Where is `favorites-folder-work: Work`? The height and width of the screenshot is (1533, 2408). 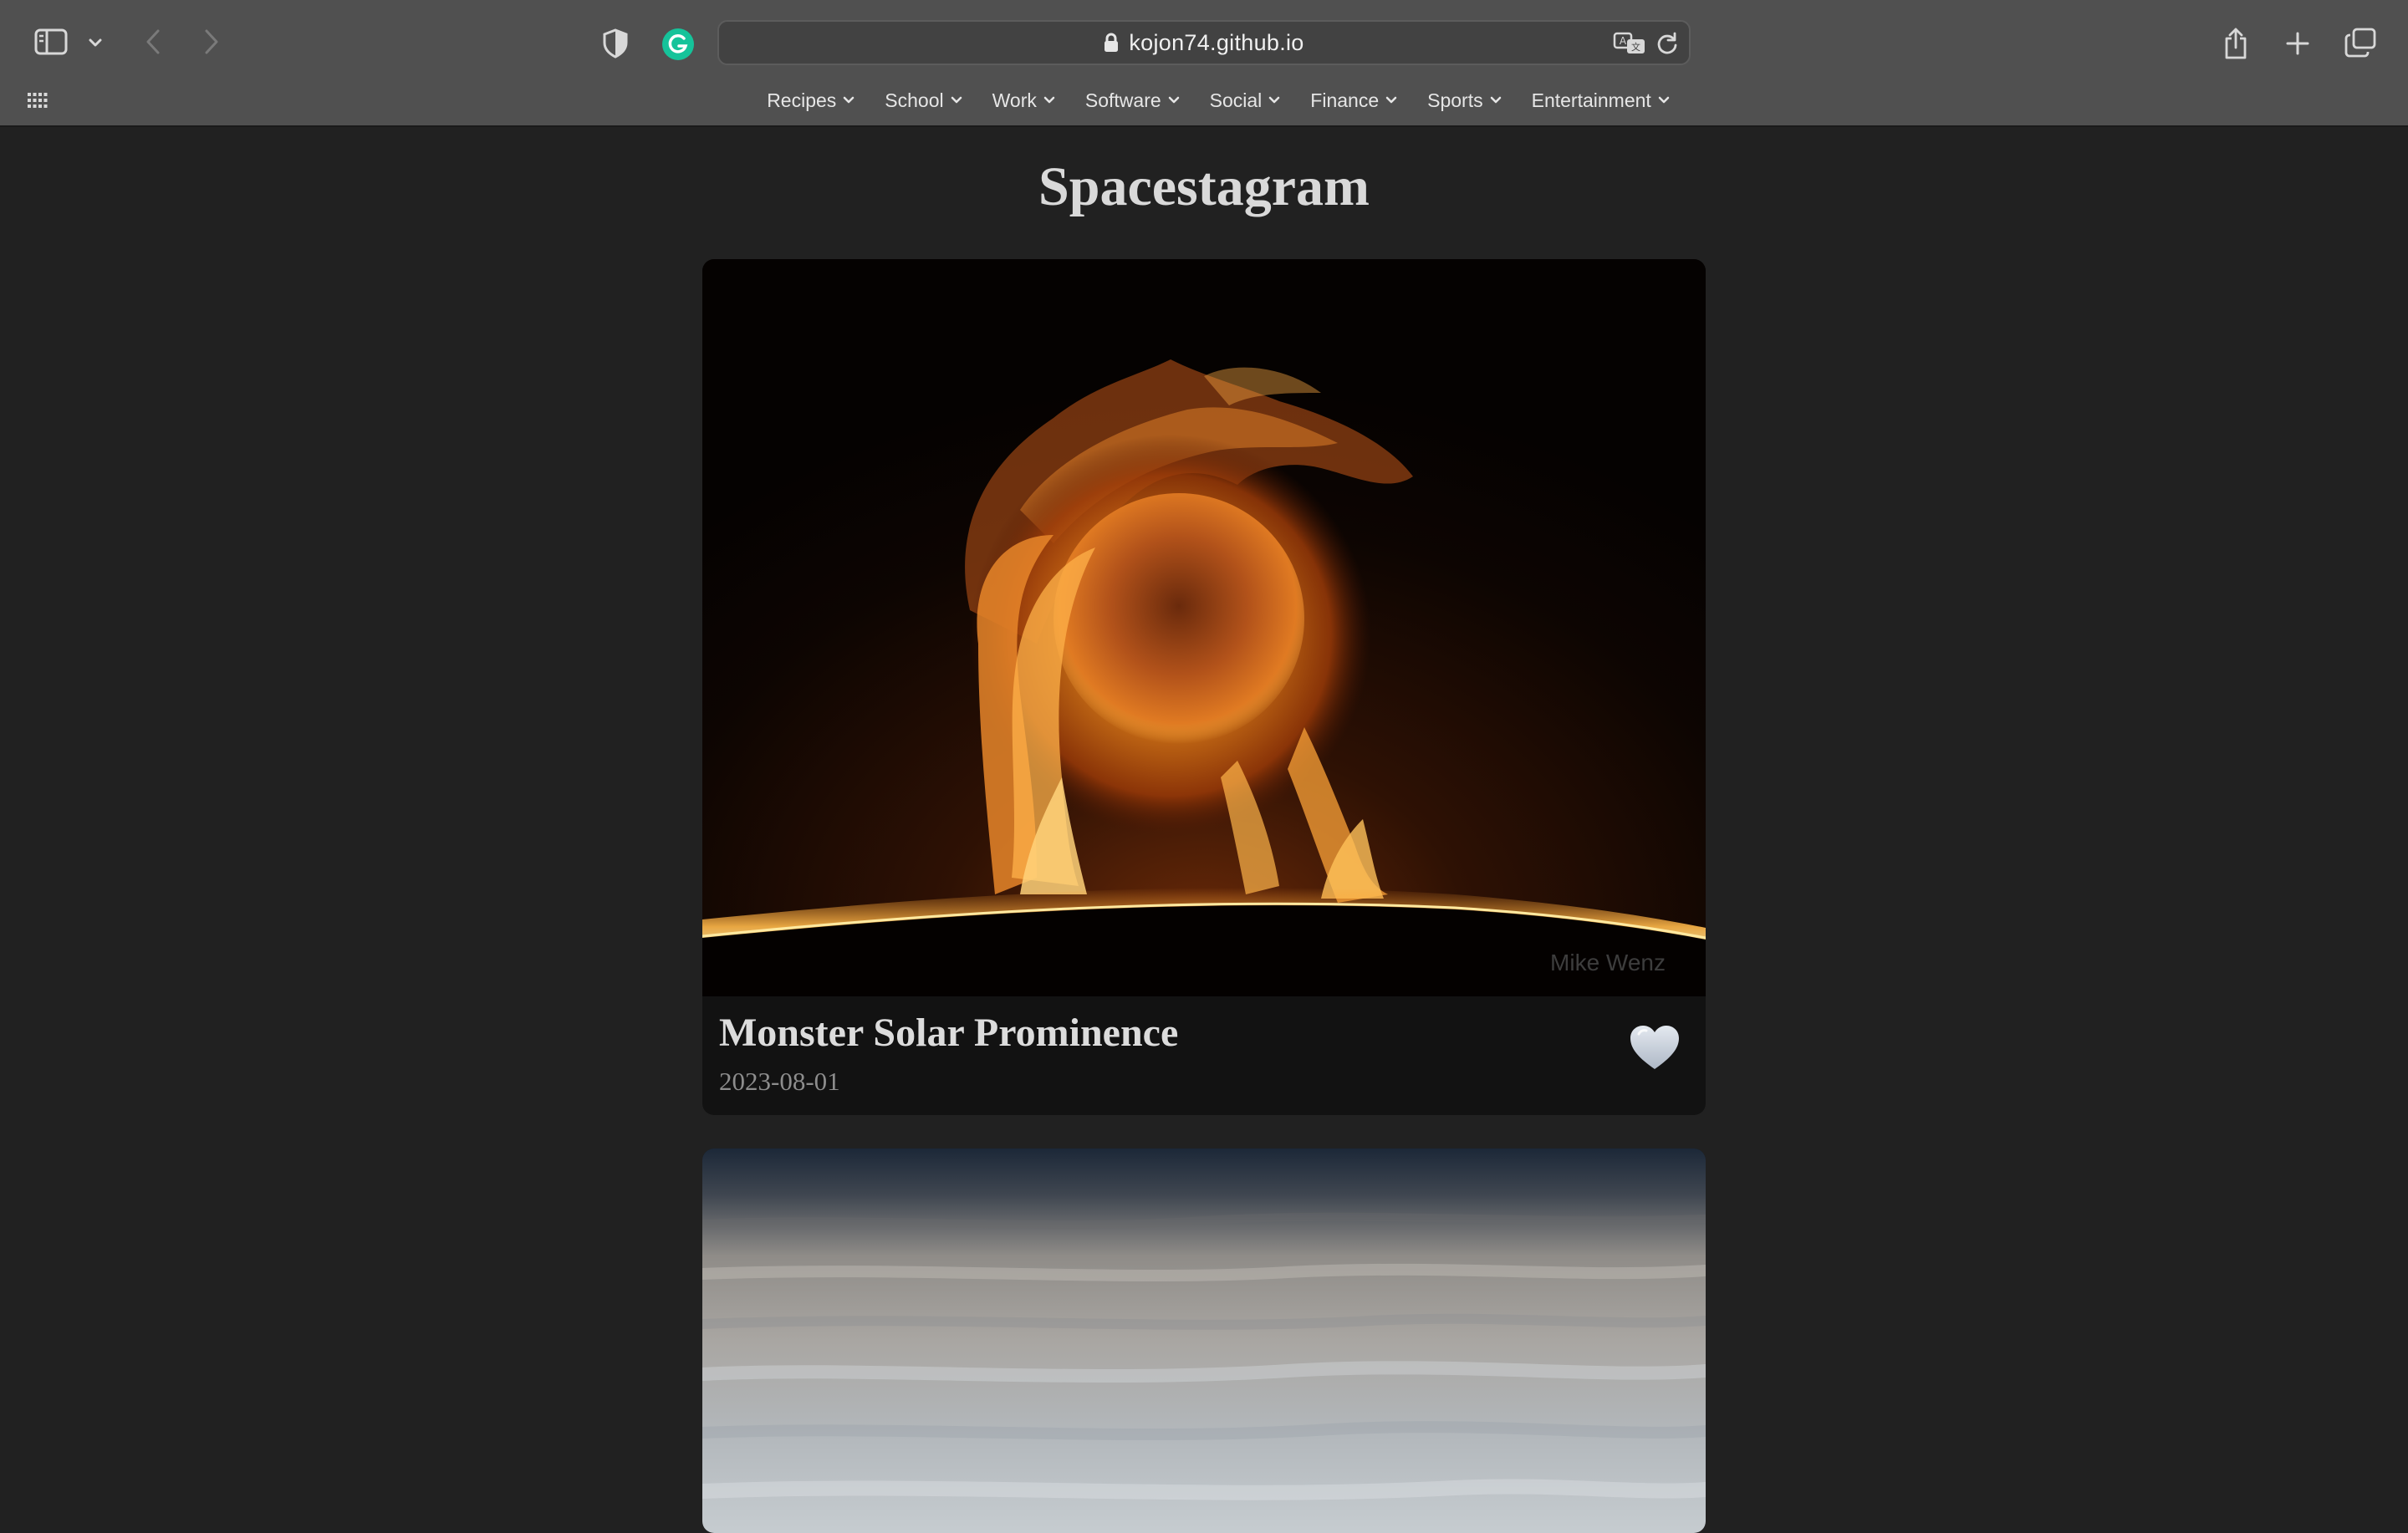
favorites-folder-work: Work is located at coordinates (1023, 100).